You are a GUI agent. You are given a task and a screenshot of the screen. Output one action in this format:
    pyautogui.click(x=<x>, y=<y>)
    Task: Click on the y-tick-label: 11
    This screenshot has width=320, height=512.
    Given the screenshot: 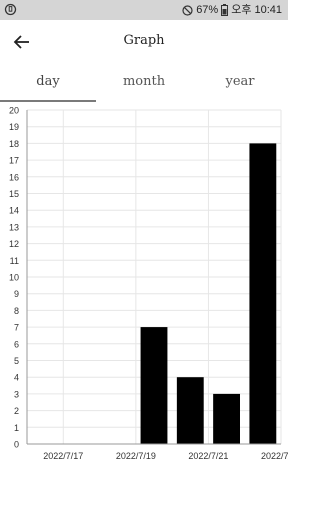 What is the action you would take?
    pyautogui.click(x=14, y=261)
    